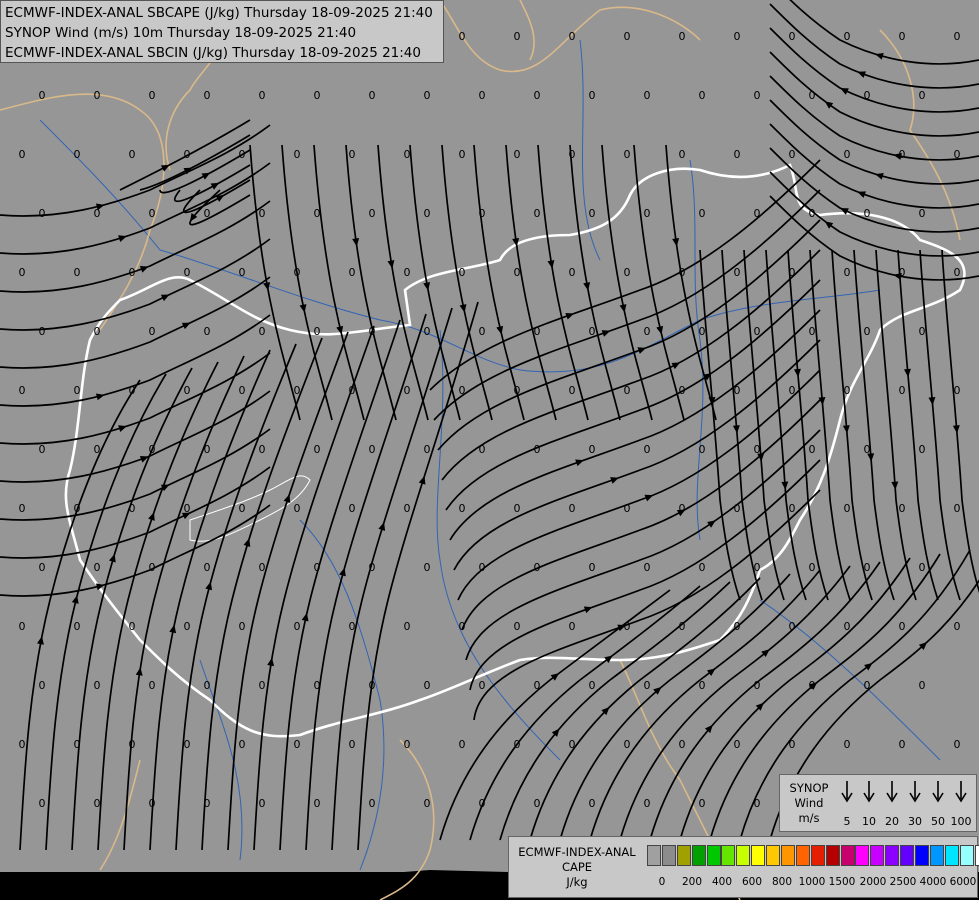  Describe the element at coordinates (577, 867) in the screenshot. I see `cape-legend-title: ECMWF-INDEX-ANAL CAPE J/kg` at that location.